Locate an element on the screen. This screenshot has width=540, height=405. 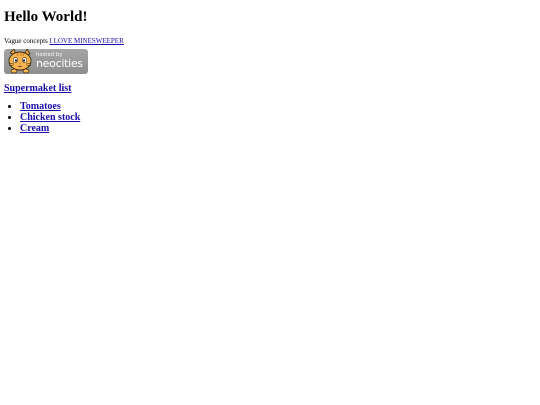
neocities-badge: hosted by neocities is located at coordinates (46, 61).